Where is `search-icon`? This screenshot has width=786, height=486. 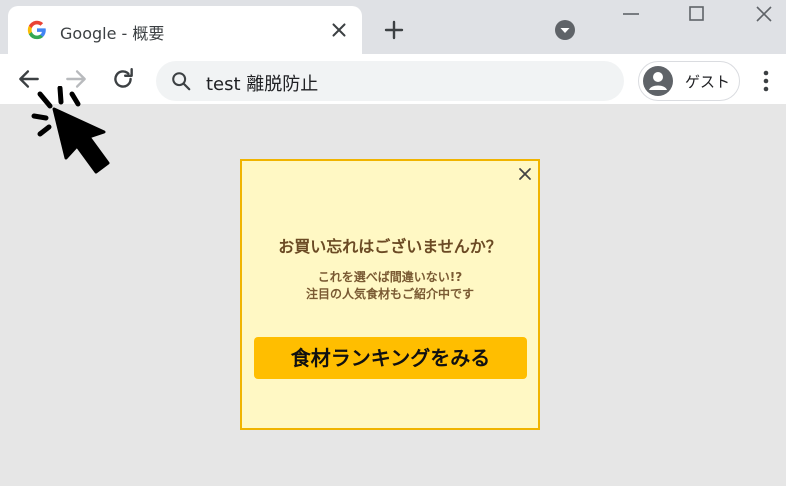
search-icon is located at coordinates (181, 81).